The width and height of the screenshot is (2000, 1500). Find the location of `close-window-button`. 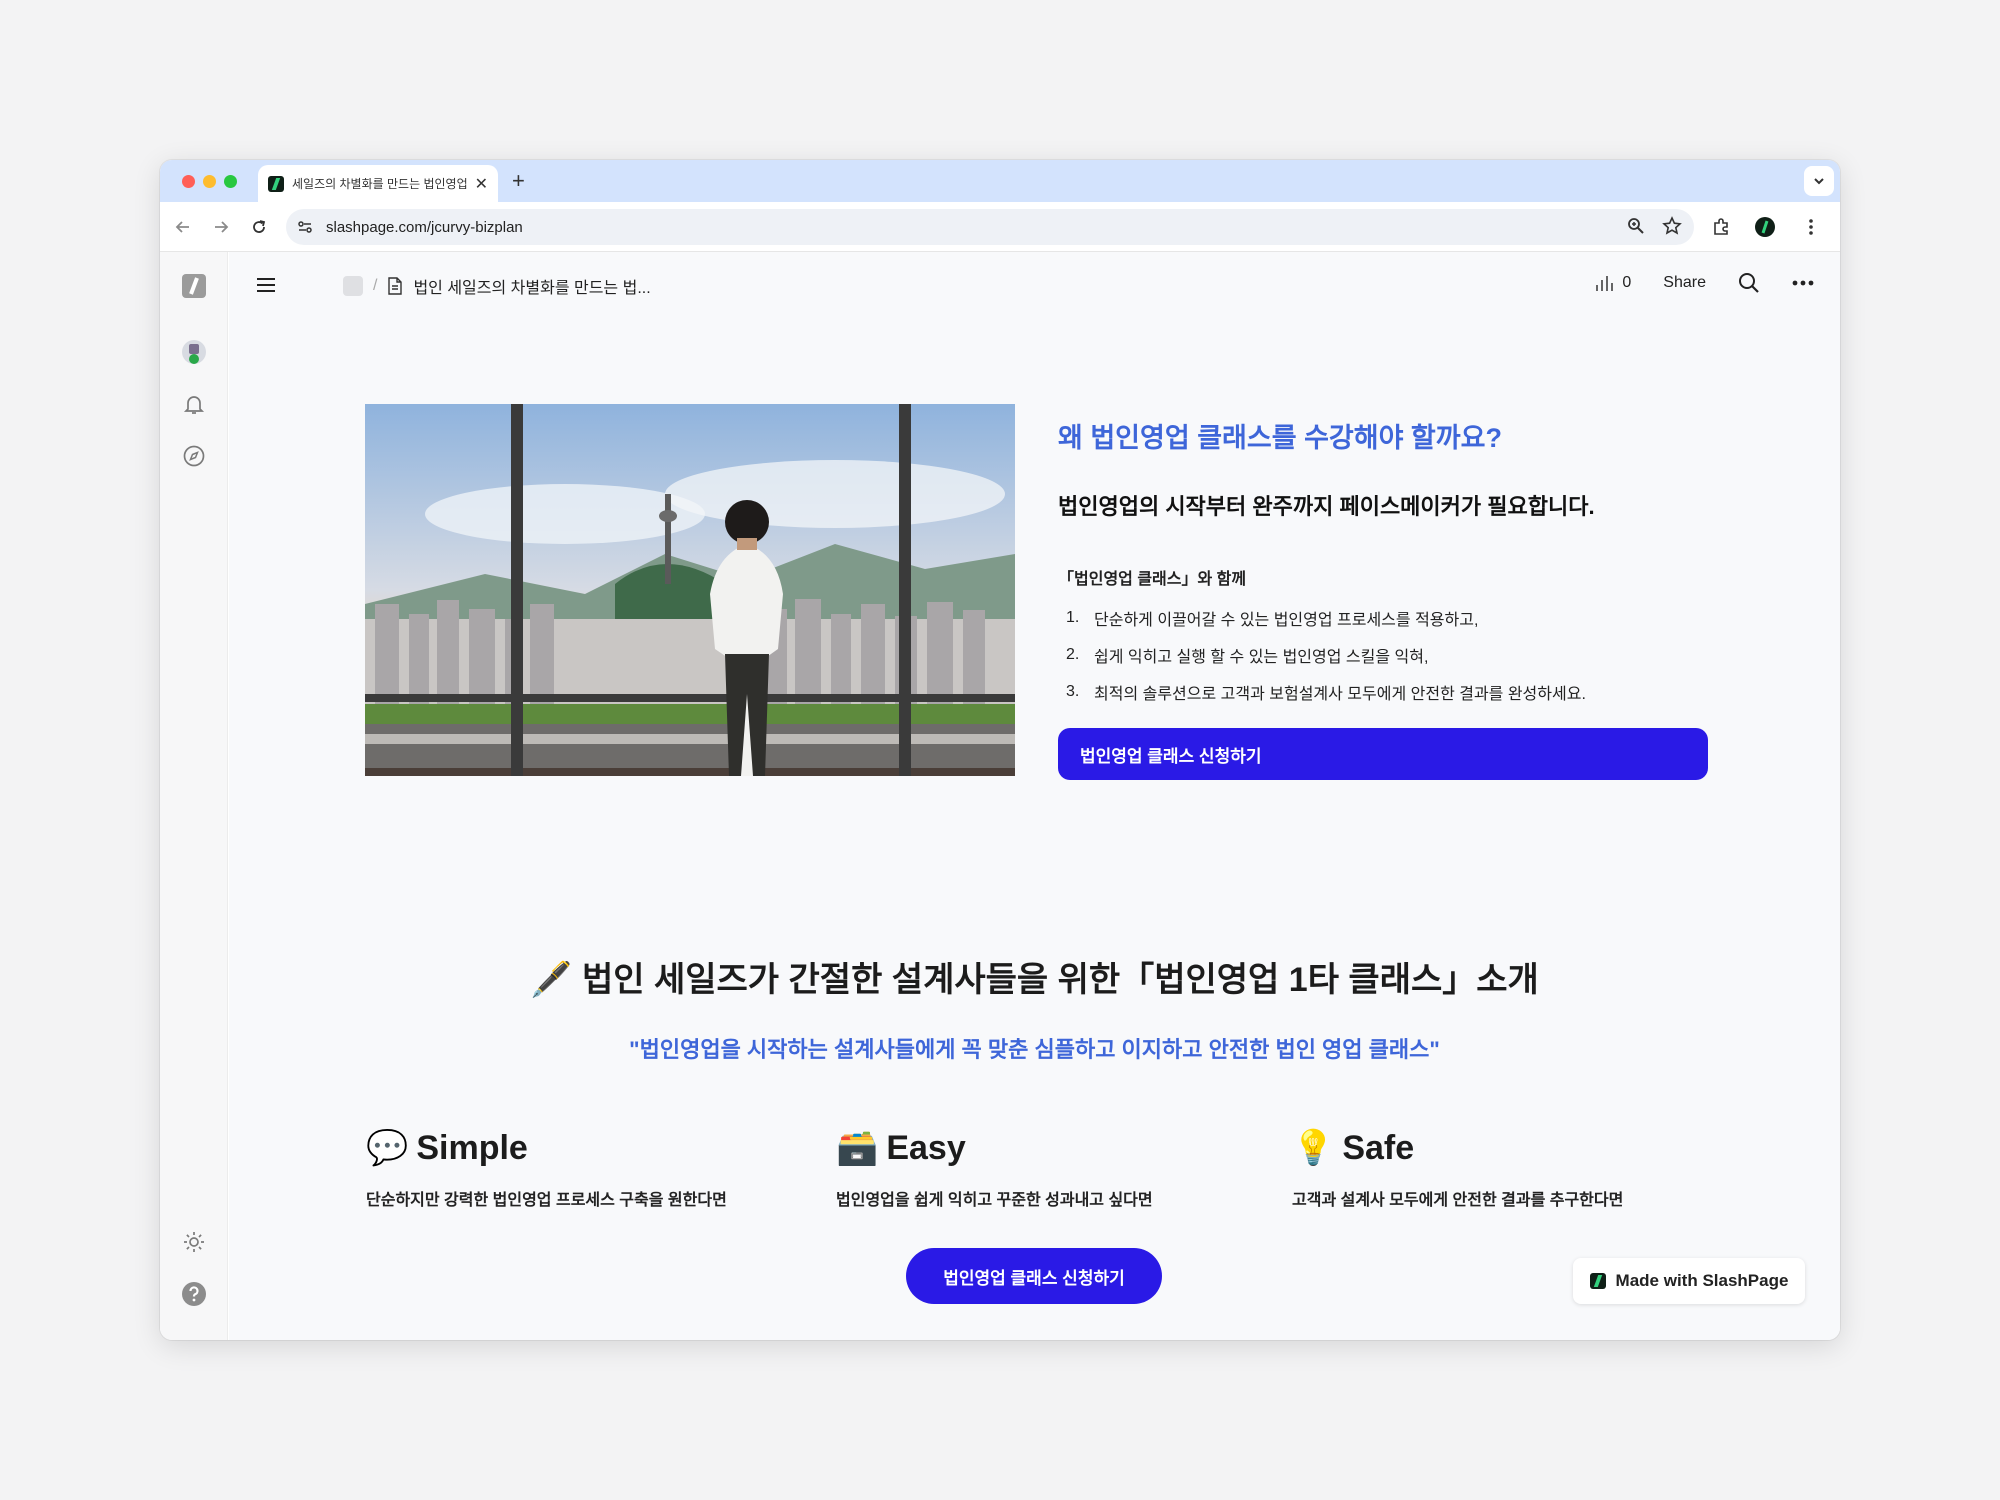

close-window-button is located at coordinates (188, 181).